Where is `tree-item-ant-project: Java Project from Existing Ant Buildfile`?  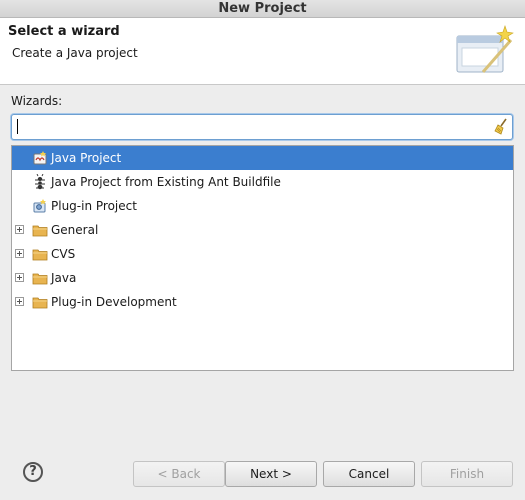 tree-item-ant-project: Java Project from Existing Ant Buildfile is located at coordinates (262, 182).